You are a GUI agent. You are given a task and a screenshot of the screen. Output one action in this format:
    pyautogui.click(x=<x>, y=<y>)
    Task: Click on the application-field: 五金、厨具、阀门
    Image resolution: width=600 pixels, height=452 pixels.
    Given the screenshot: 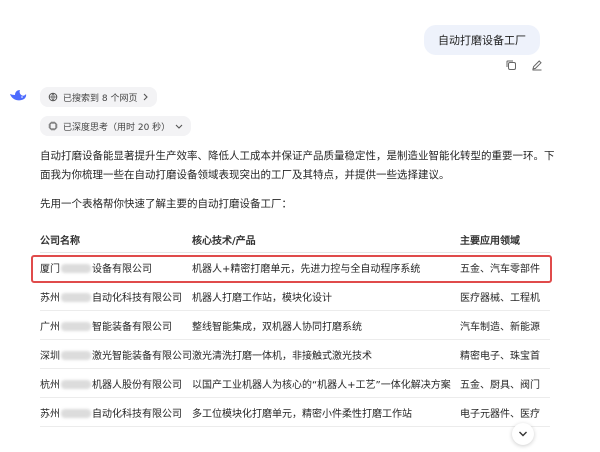 What is the action you would take?
    pyautogui.click(x=505, y=383)
    